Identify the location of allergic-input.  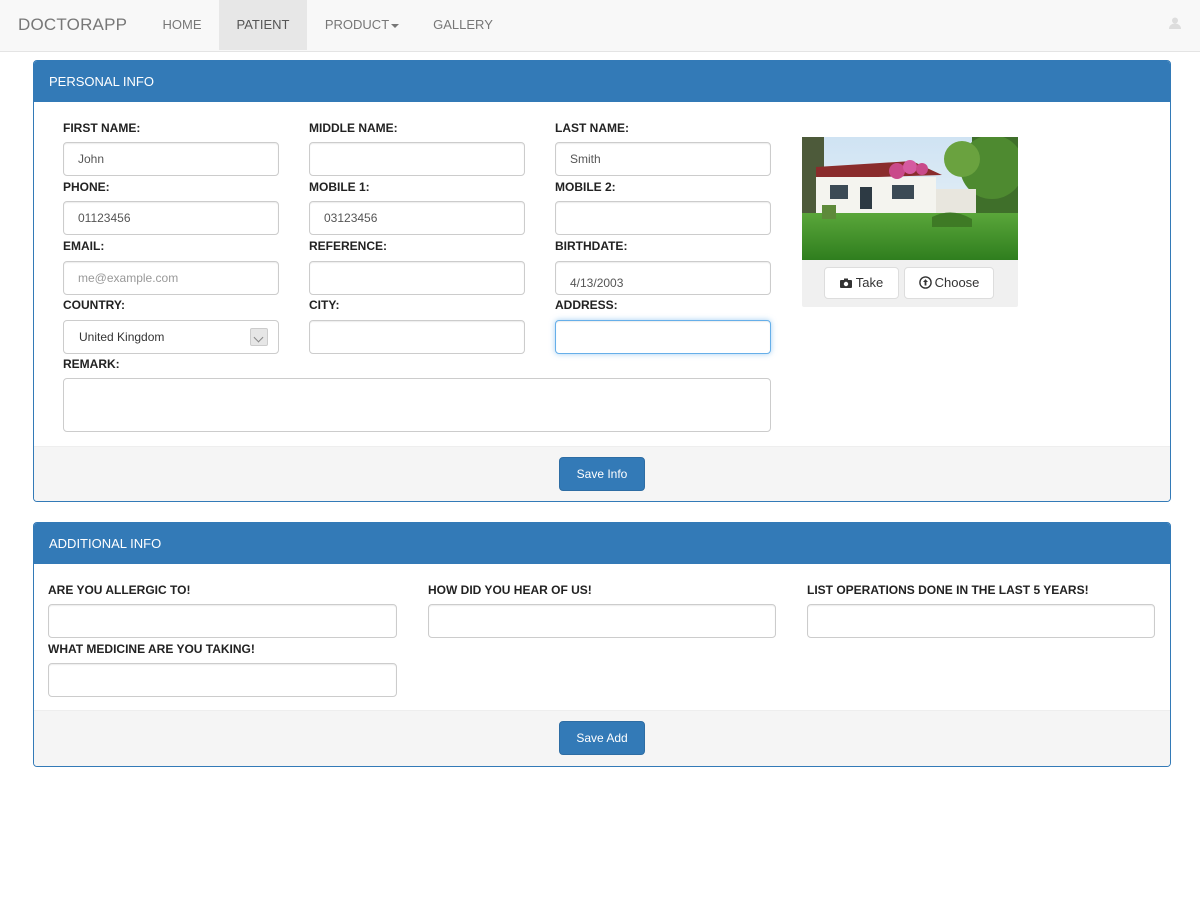
(222, 621).